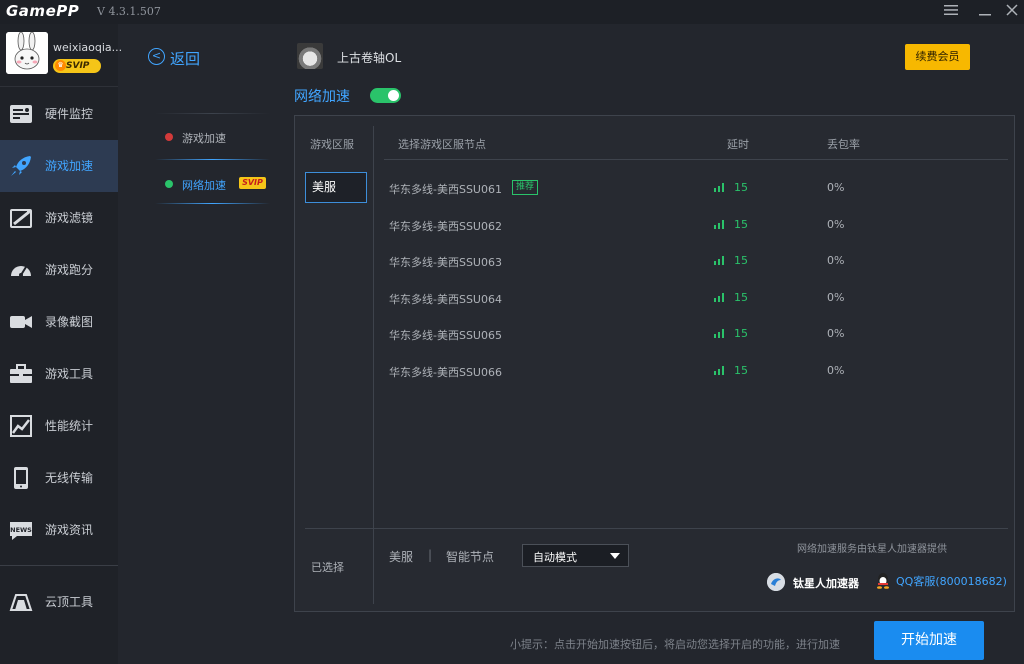 This screenshot has width=1024, height=664. What do you see at coordinates (69, 530) in the screenshot?
I see `sidebar-item-label: 游戏资讯` at bounding box center [69, 530].